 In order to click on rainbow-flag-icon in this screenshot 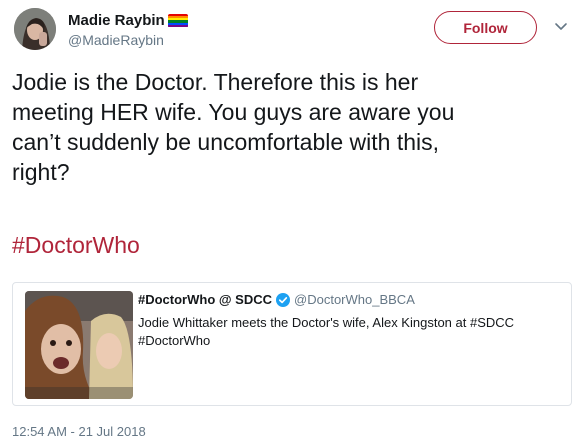, I will do `click(177, 20)`.